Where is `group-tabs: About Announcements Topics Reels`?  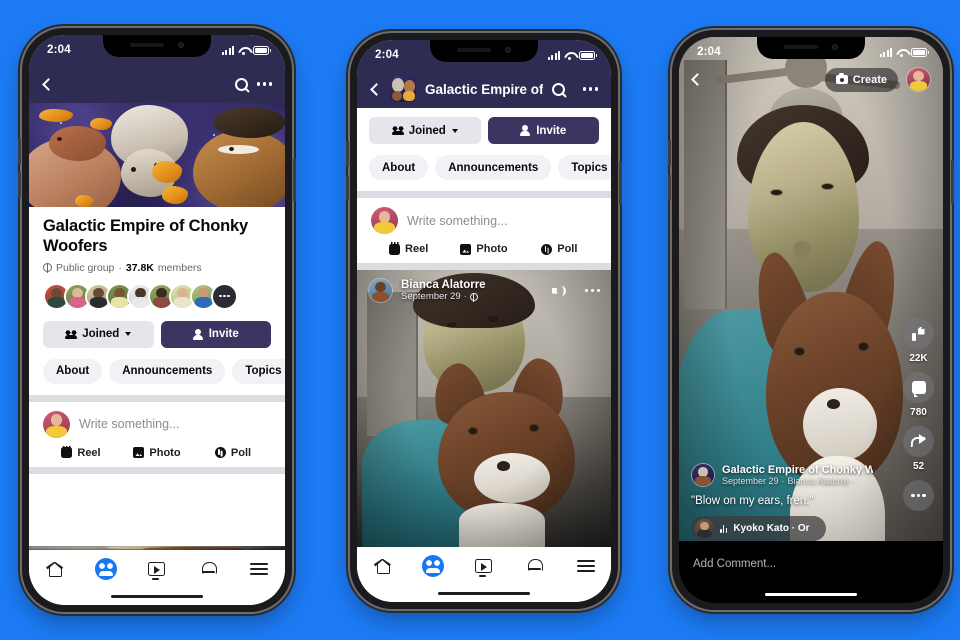 group-tabs: About Announcements Topics Reels is located at coordinates (490, 173).